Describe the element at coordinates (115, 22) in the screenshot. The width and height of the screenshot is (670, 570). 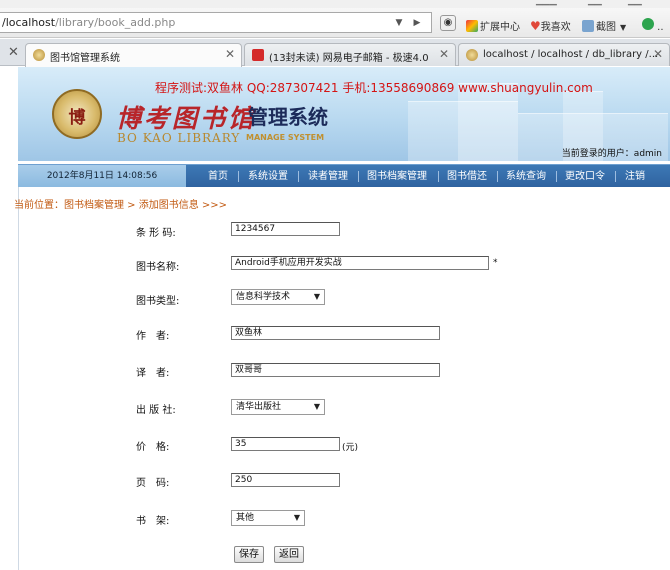
I see `url-path: /library/book_add.php` at that location.